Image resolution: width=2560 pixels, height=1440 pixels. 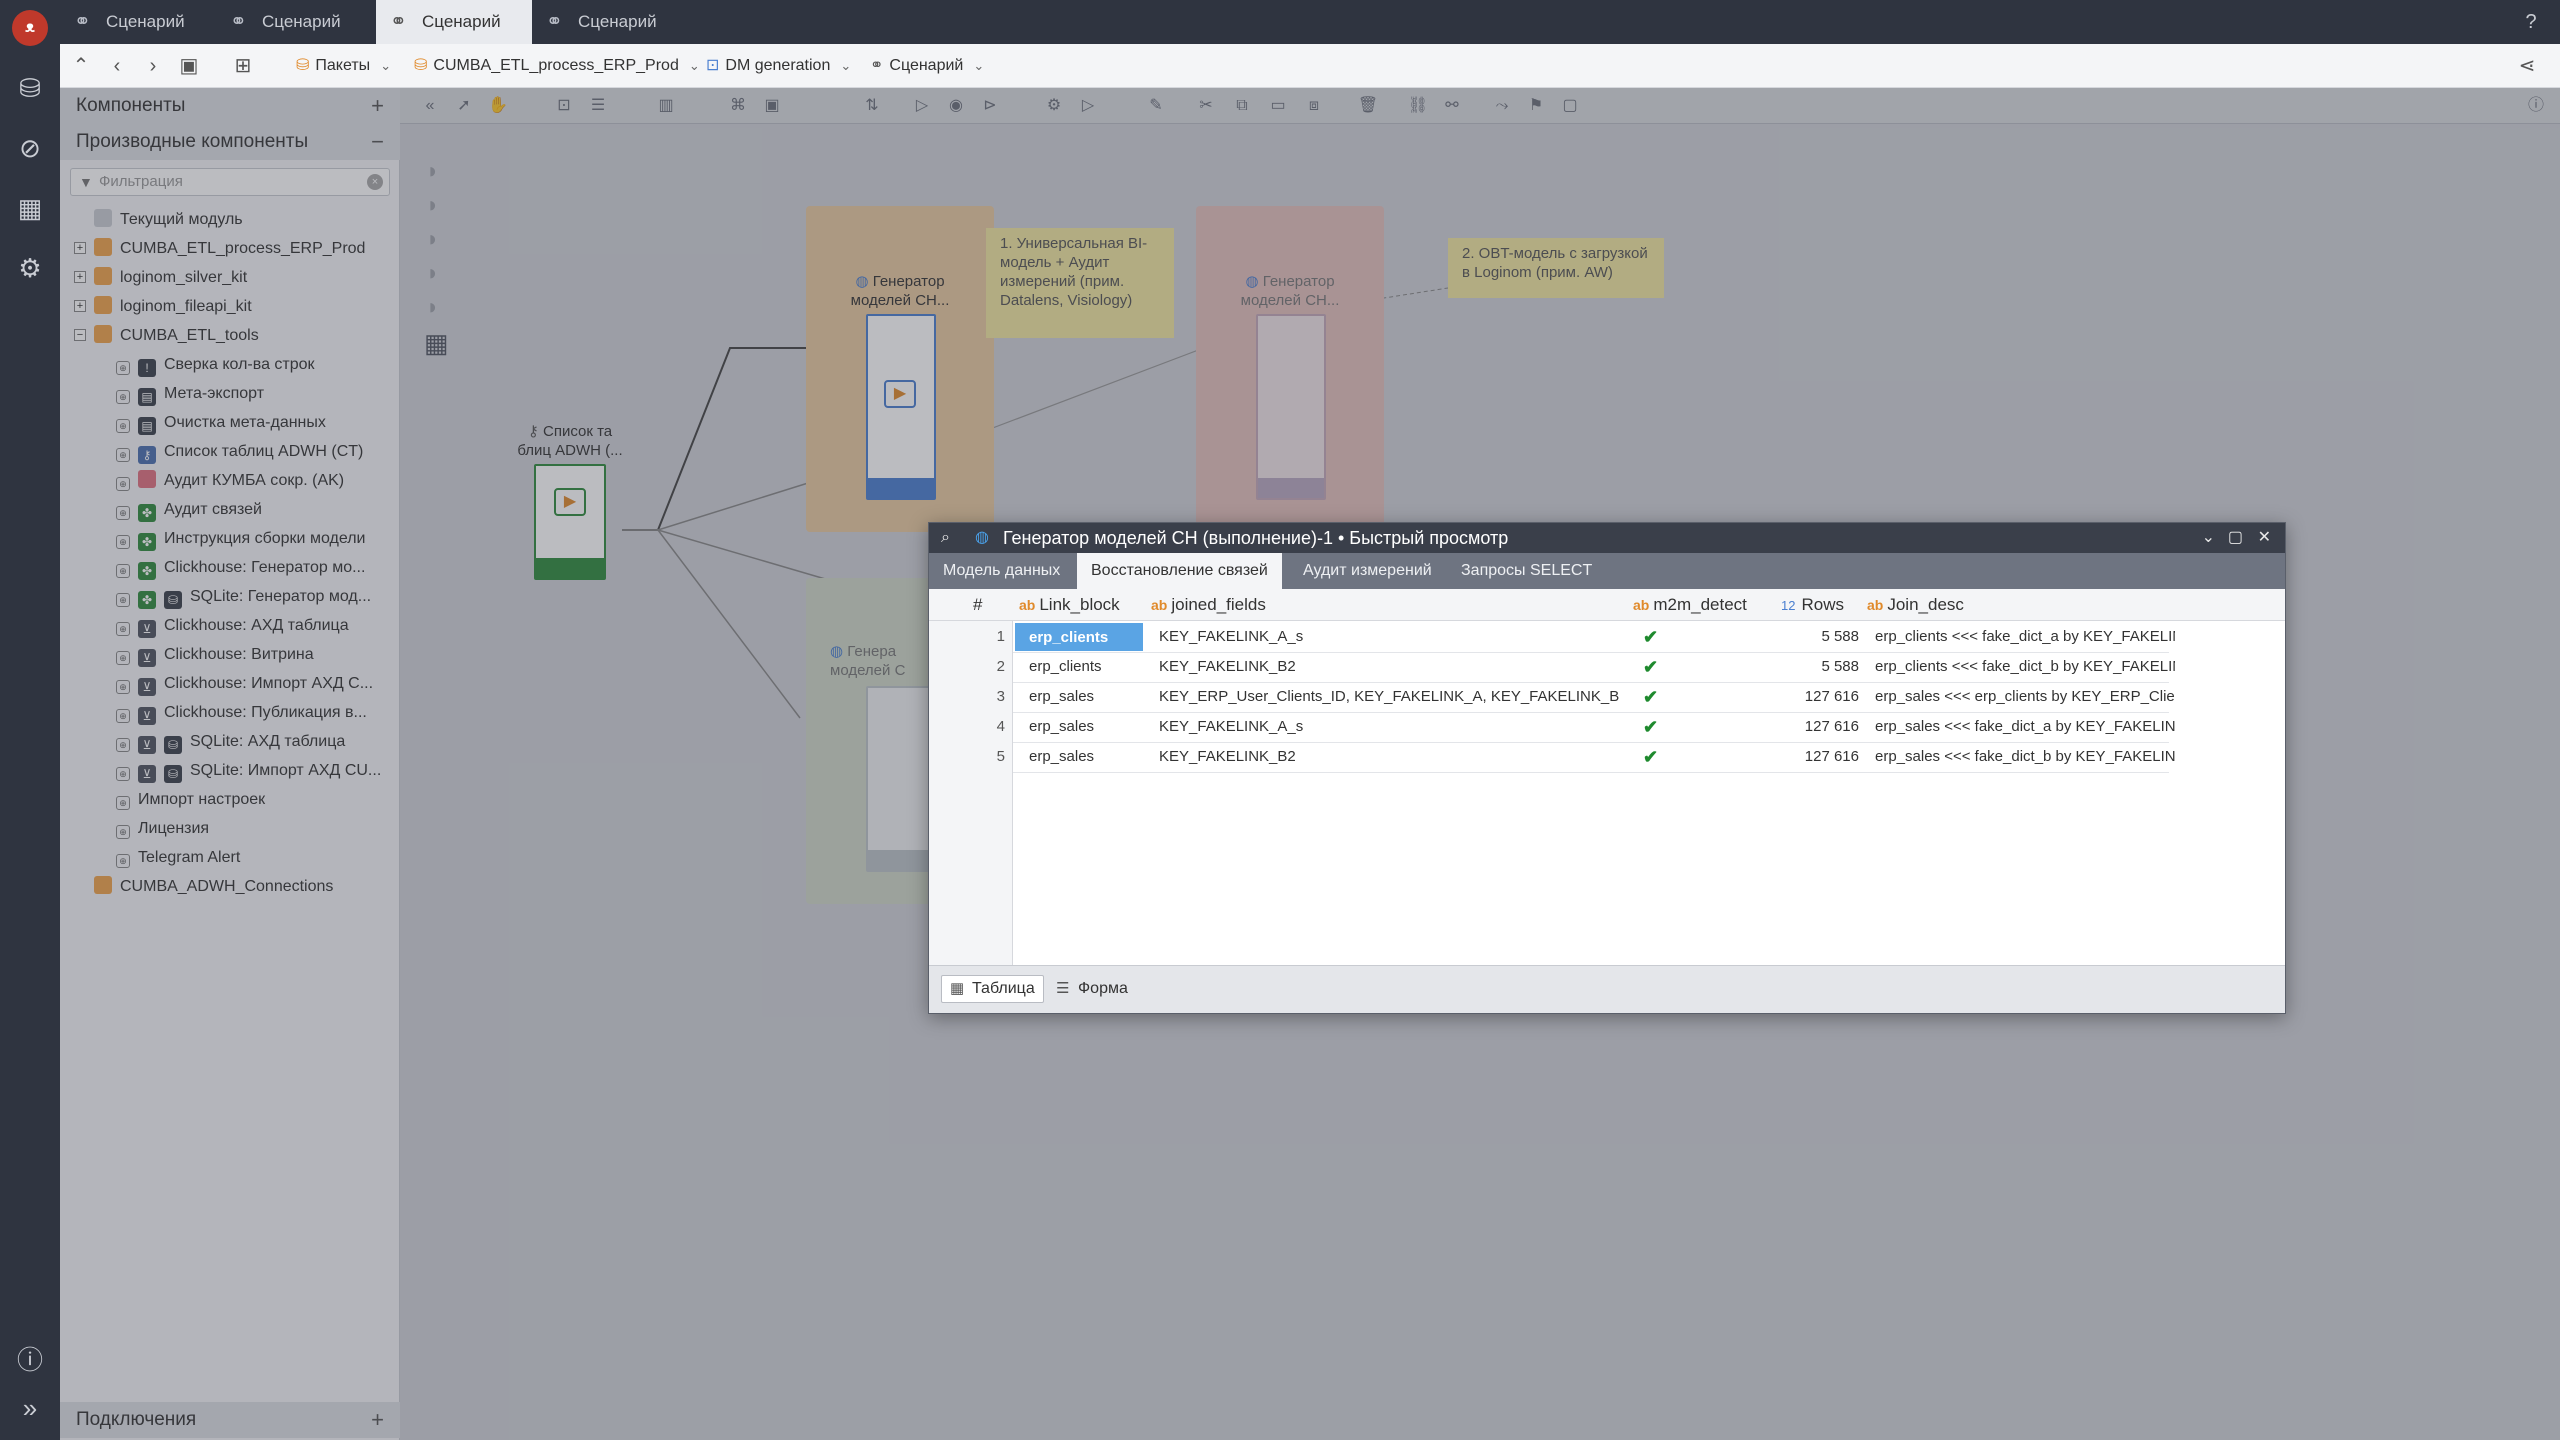 I want to click on row-number: 5, so click(x=1000, y=756).